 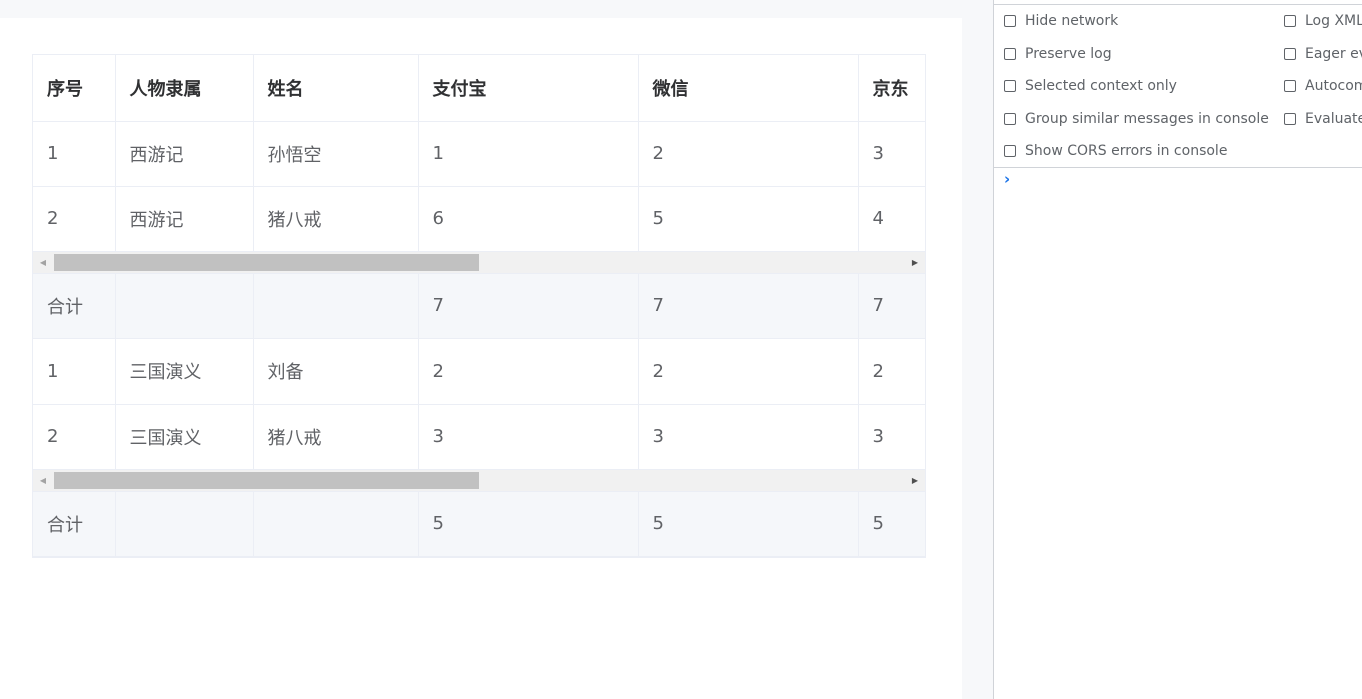 I want to click on option-log-xmlhttprequests: Log XMLHttpRequests, so click(x=1323, y=21).